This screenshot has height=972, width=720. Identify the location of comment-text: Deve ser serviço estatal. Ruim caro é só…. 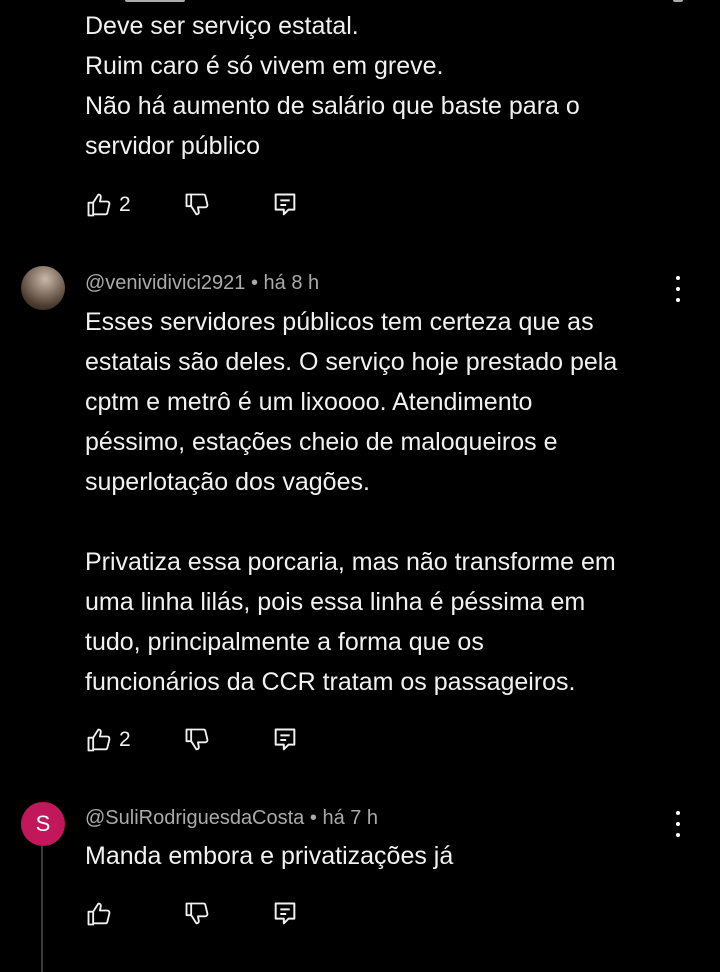
(385, 86).